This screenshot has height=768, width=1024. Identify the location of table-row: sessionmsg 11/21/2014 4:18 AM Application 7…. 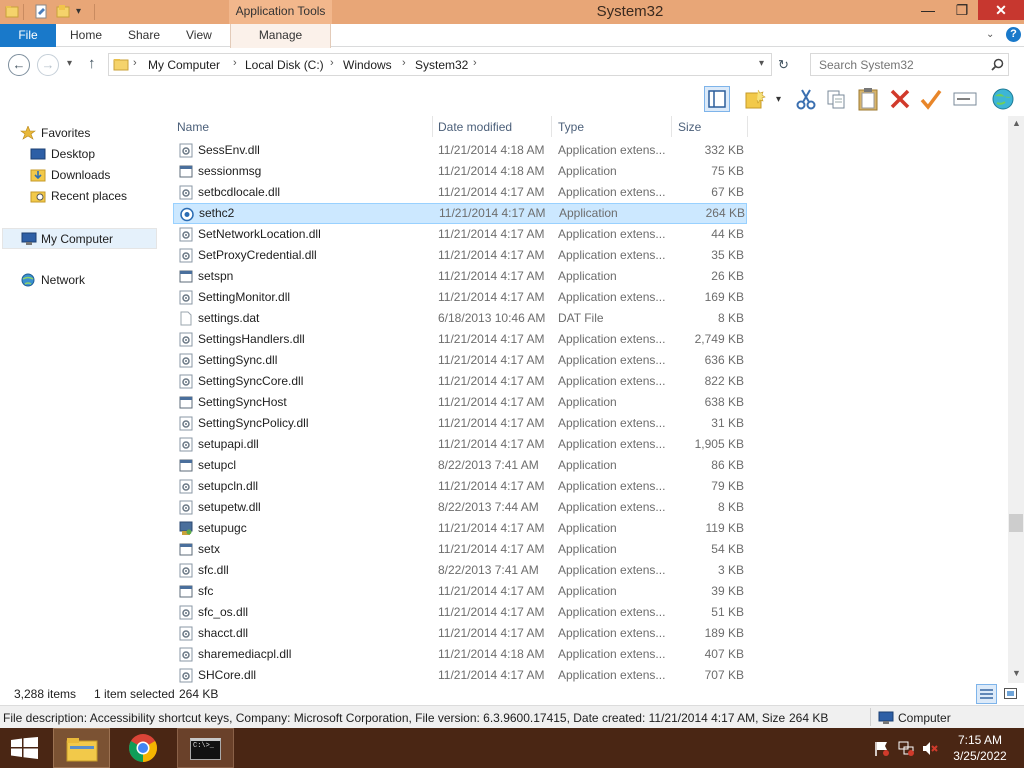
(460, 171).